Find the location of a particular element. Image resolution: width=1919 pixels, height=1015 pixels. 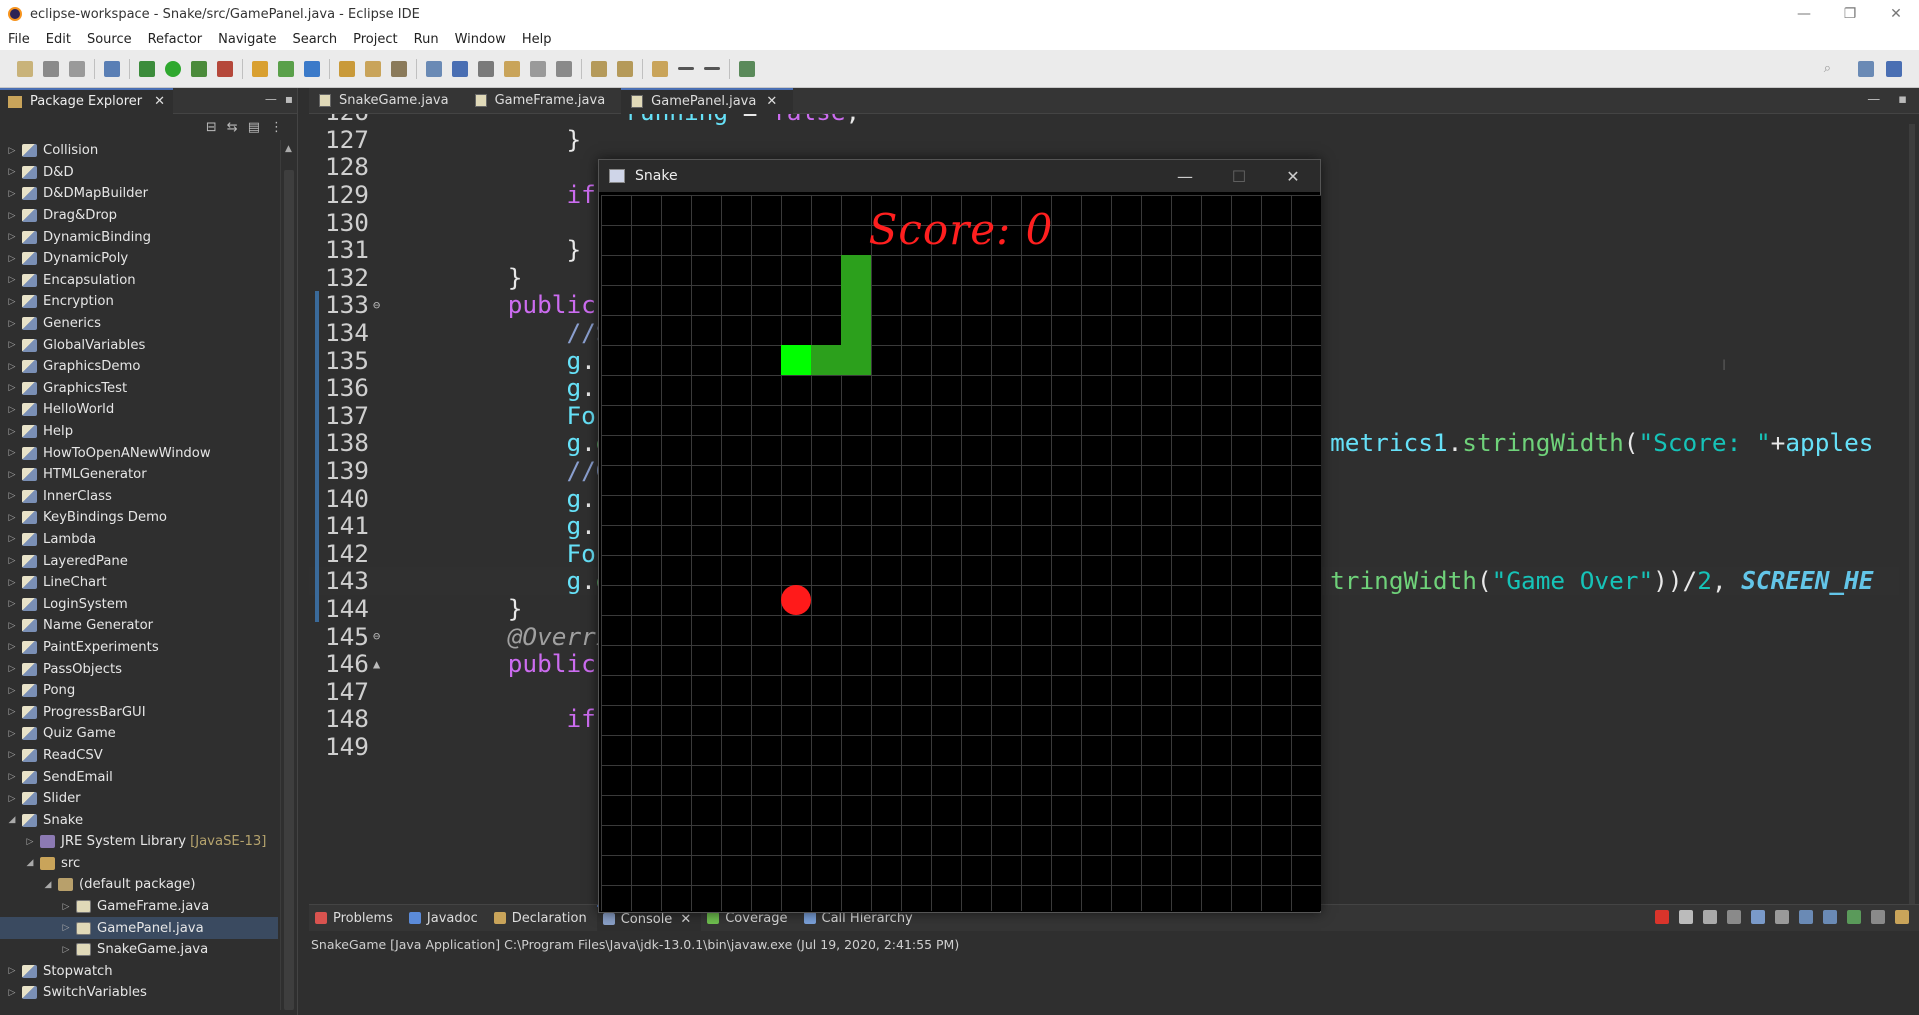

show-console-icon is located at coordinates (1806, 917).